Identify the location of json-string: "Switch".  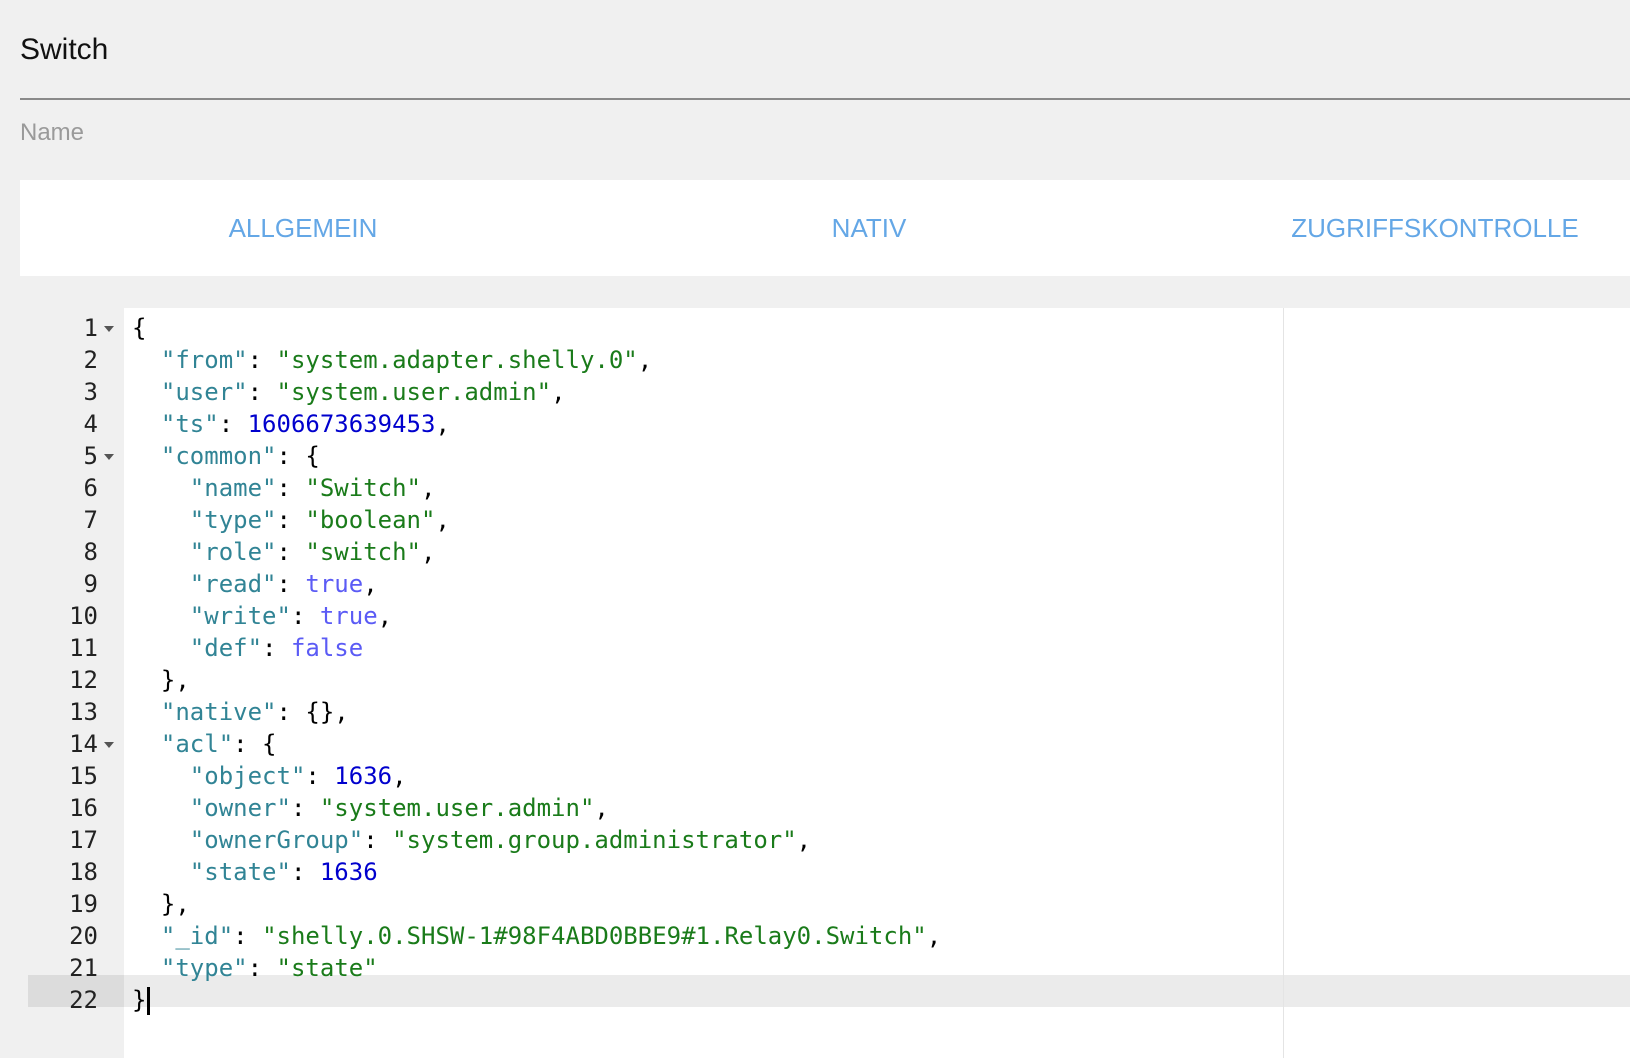
(363, 488).